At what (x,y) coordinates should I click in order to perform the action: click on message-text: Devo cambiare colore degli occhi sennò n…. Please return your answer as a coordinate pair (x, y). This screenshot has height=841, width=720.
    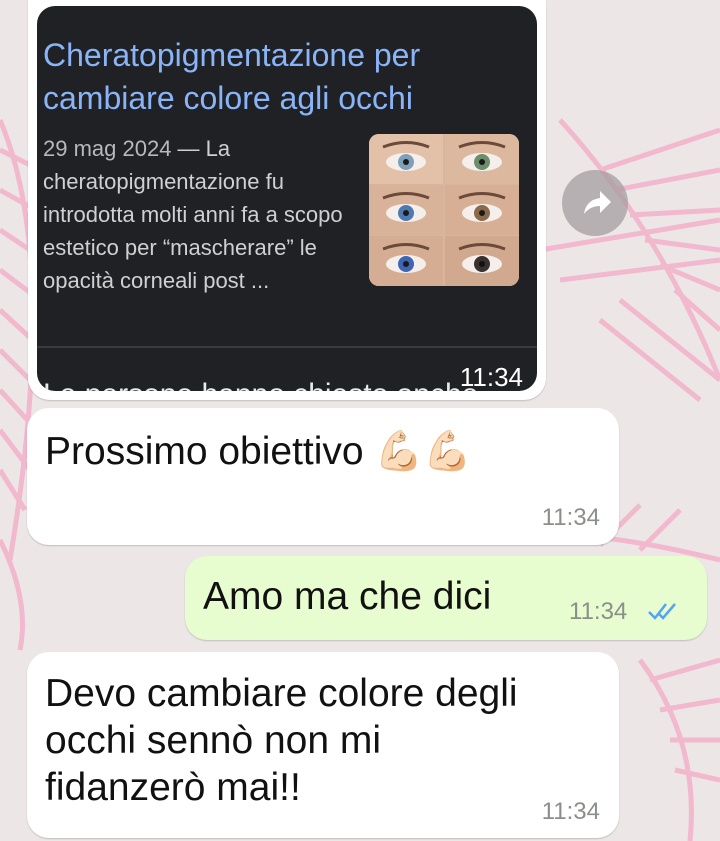
    Looking at the image, I should click on (281, 740).